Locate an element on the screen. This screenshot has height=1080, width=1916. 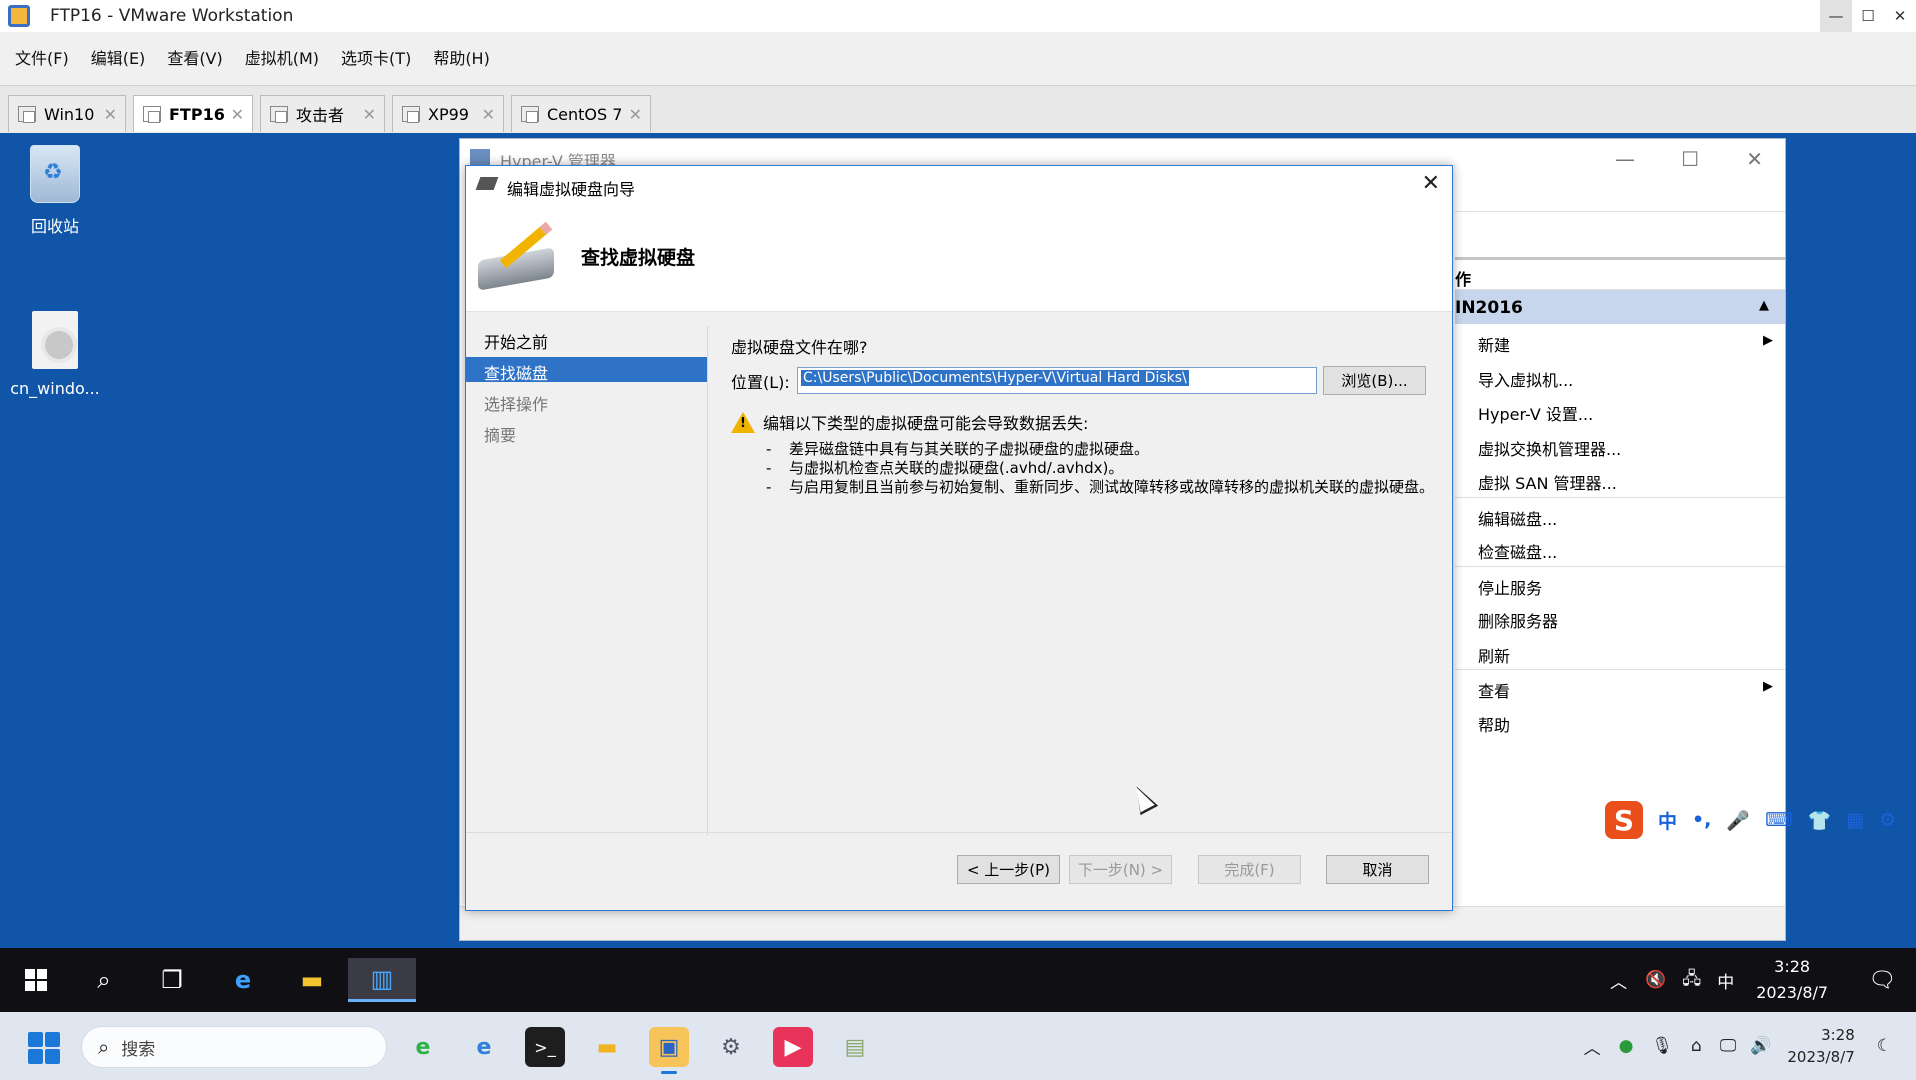
menu-edit: 编辑(E) is located at coordinates (118, 57).